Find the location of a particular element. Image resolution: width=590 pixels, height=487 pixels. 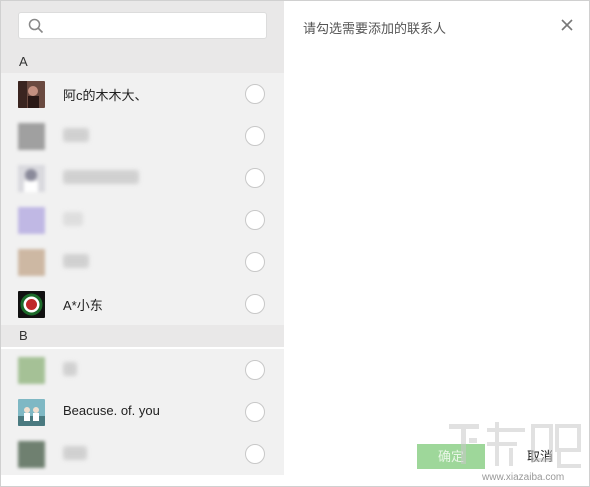

watermark-url: www.xiazaiba.com is located at coordinates (523, 477).